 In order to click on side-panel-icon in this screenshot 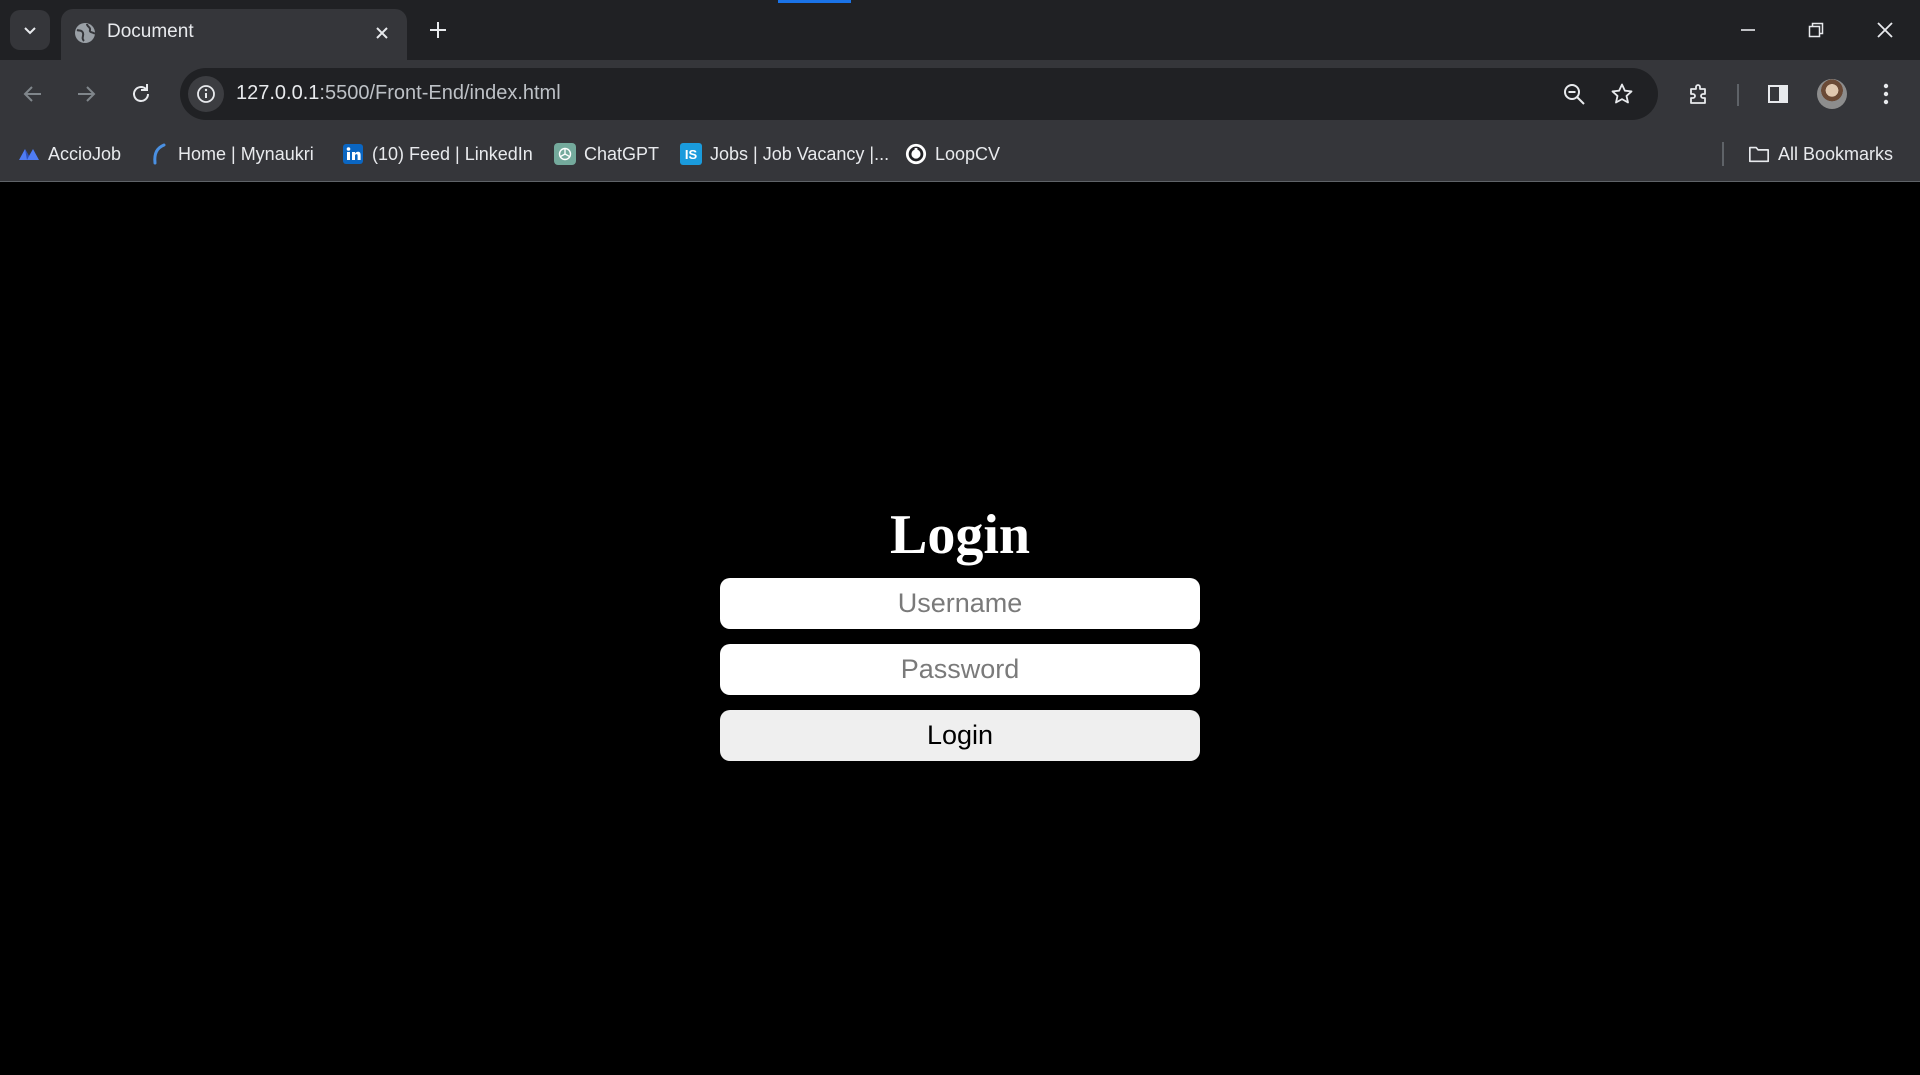, I will do `click(1778, 94)`.